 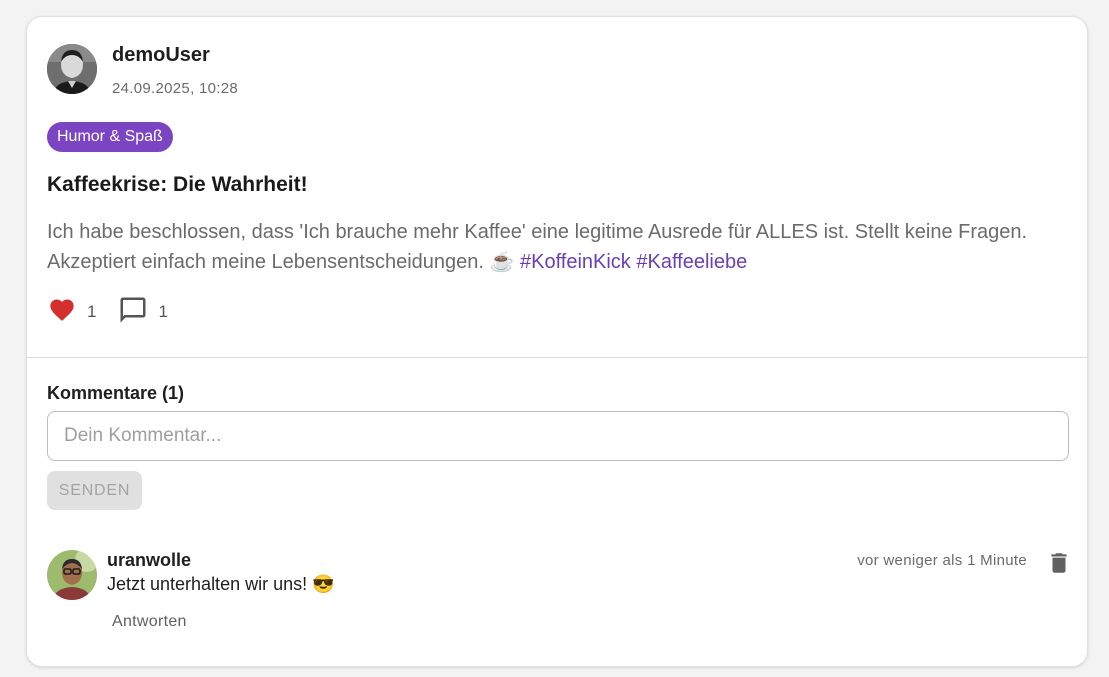 I want to click on post-title: Kaffeekrise: Die Wahrheit!, so click(x=177, y=184).